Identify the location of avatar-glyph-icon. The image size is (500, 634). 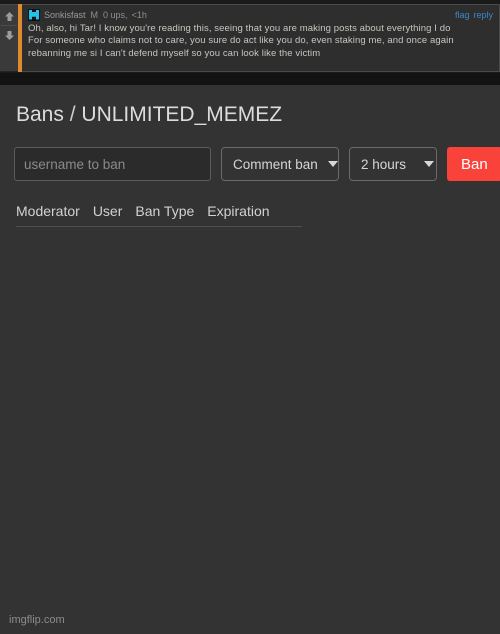
(34, 14).